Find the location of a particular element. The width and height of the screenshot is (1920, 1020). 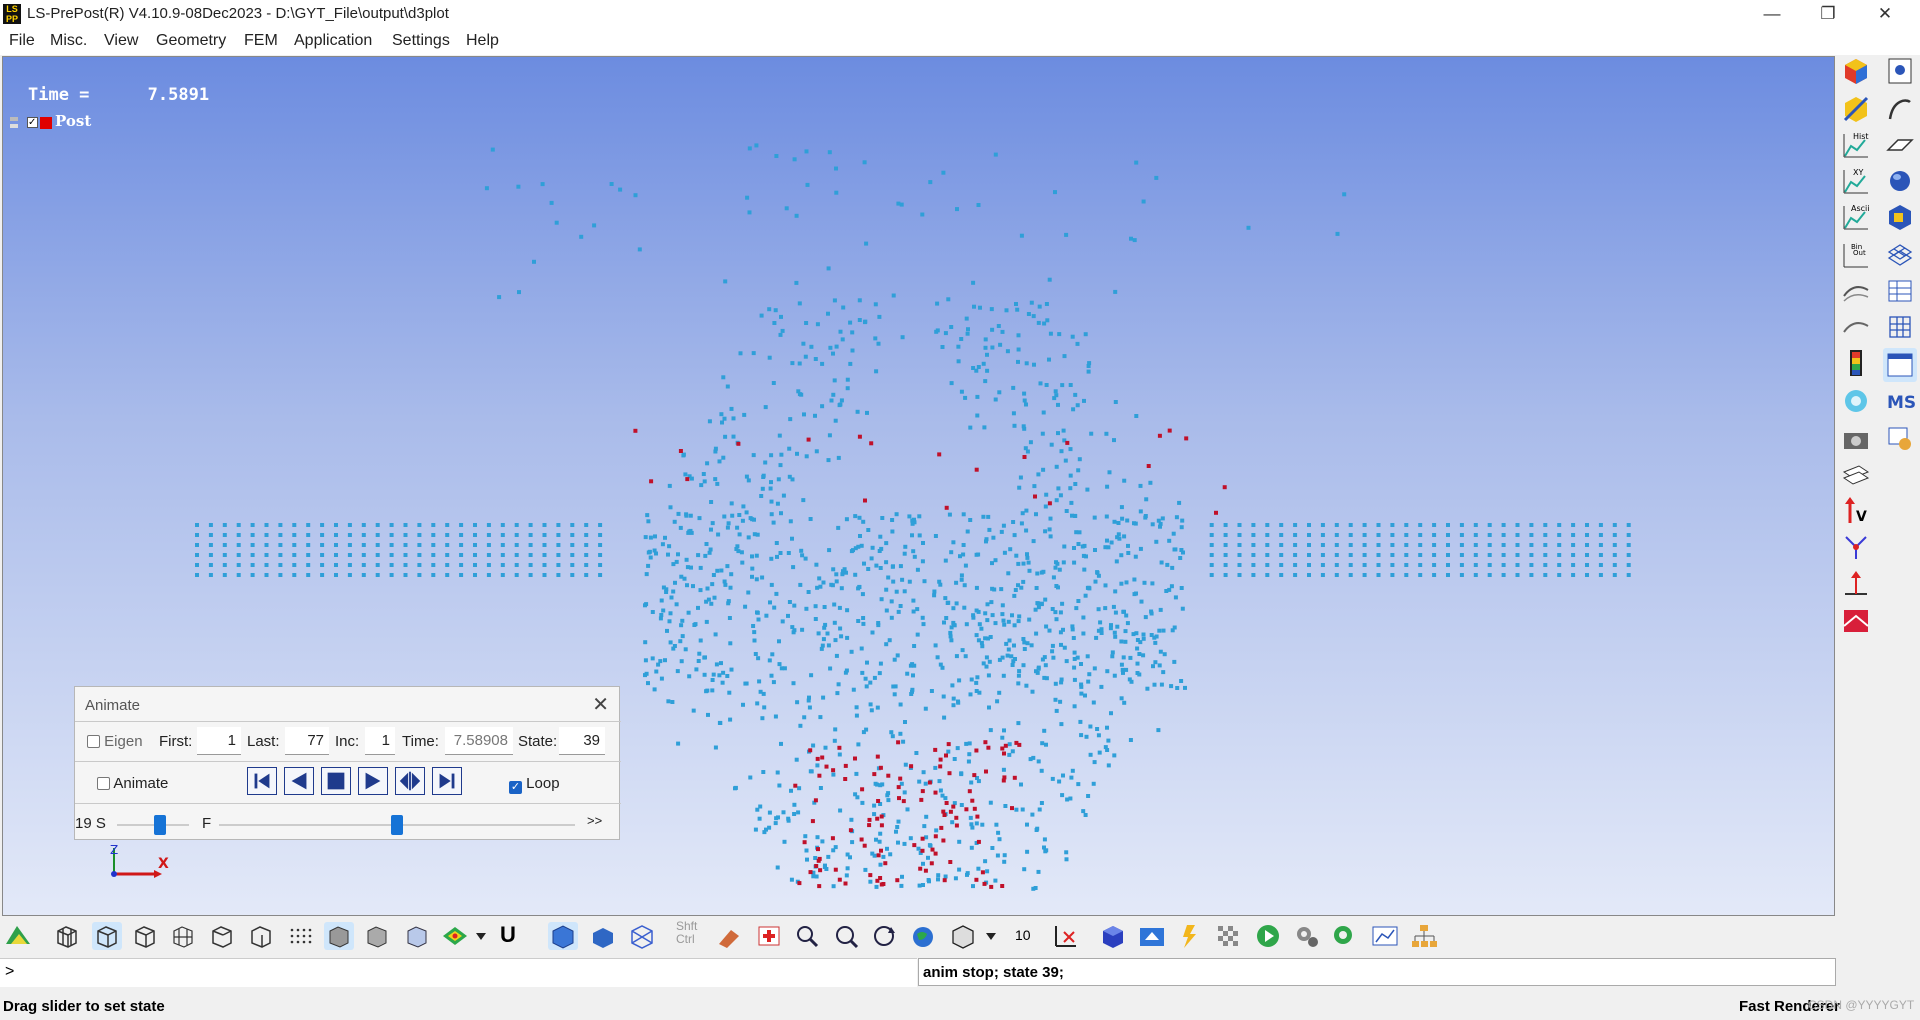

state-input: 39 is located at coordinates (582, 741).